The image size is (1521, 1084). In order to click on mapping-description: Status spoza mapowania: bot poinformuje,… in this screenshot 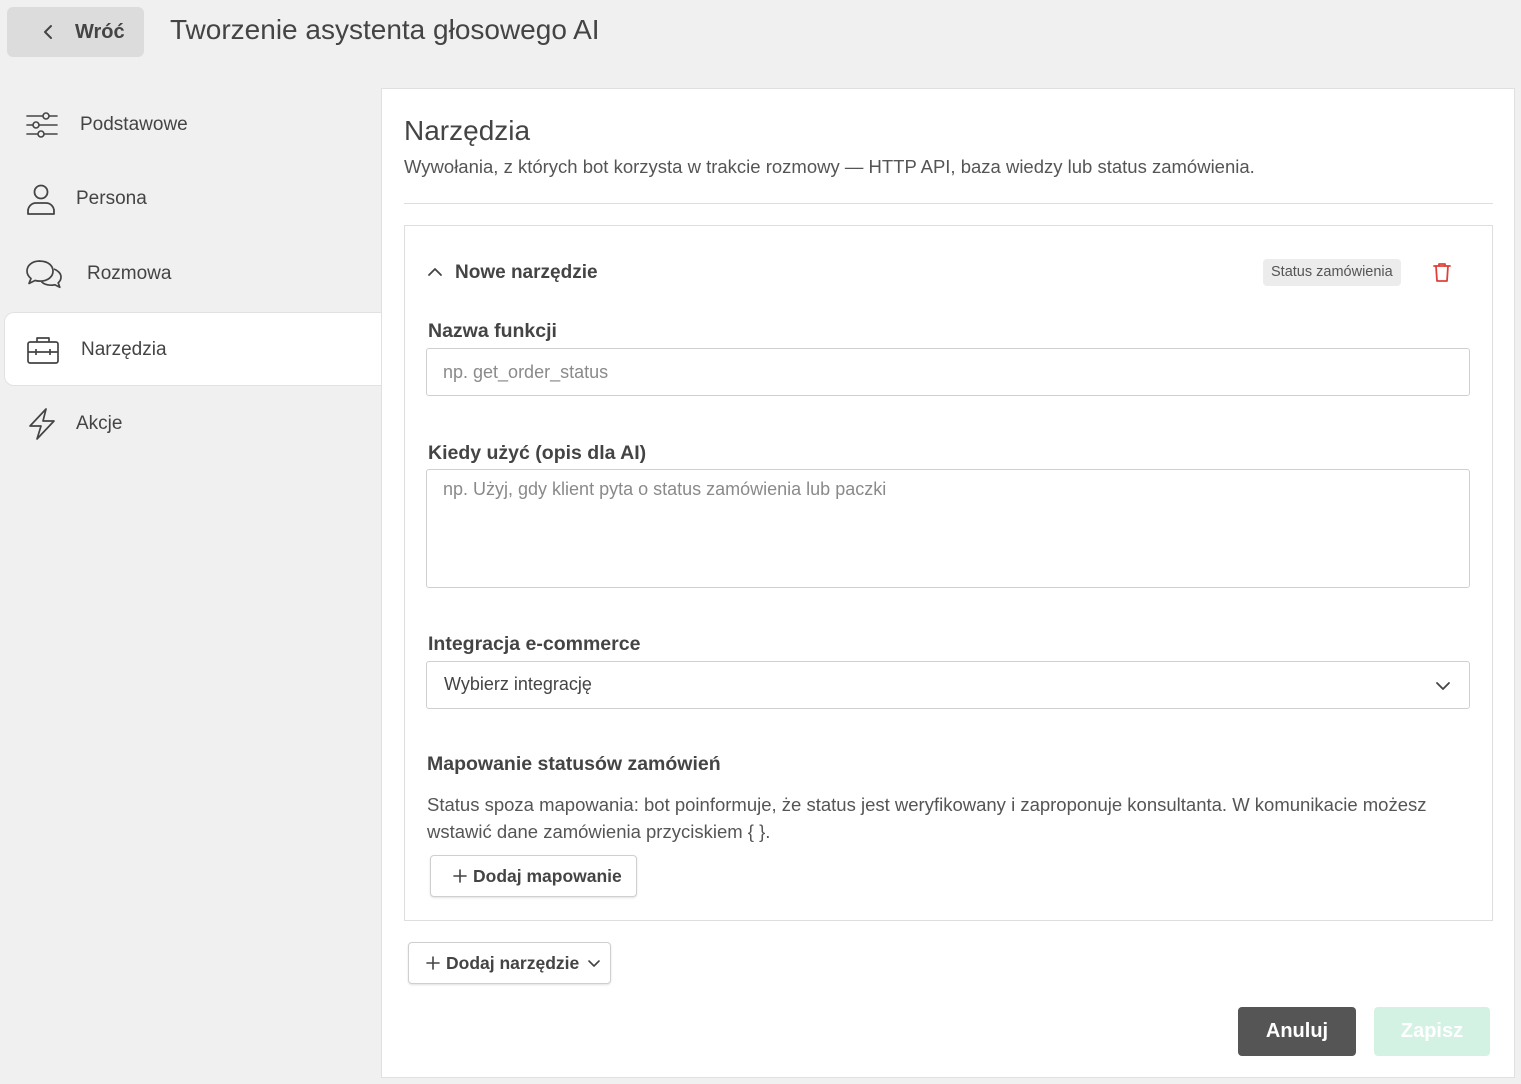, I will do `click(927, 818)`.